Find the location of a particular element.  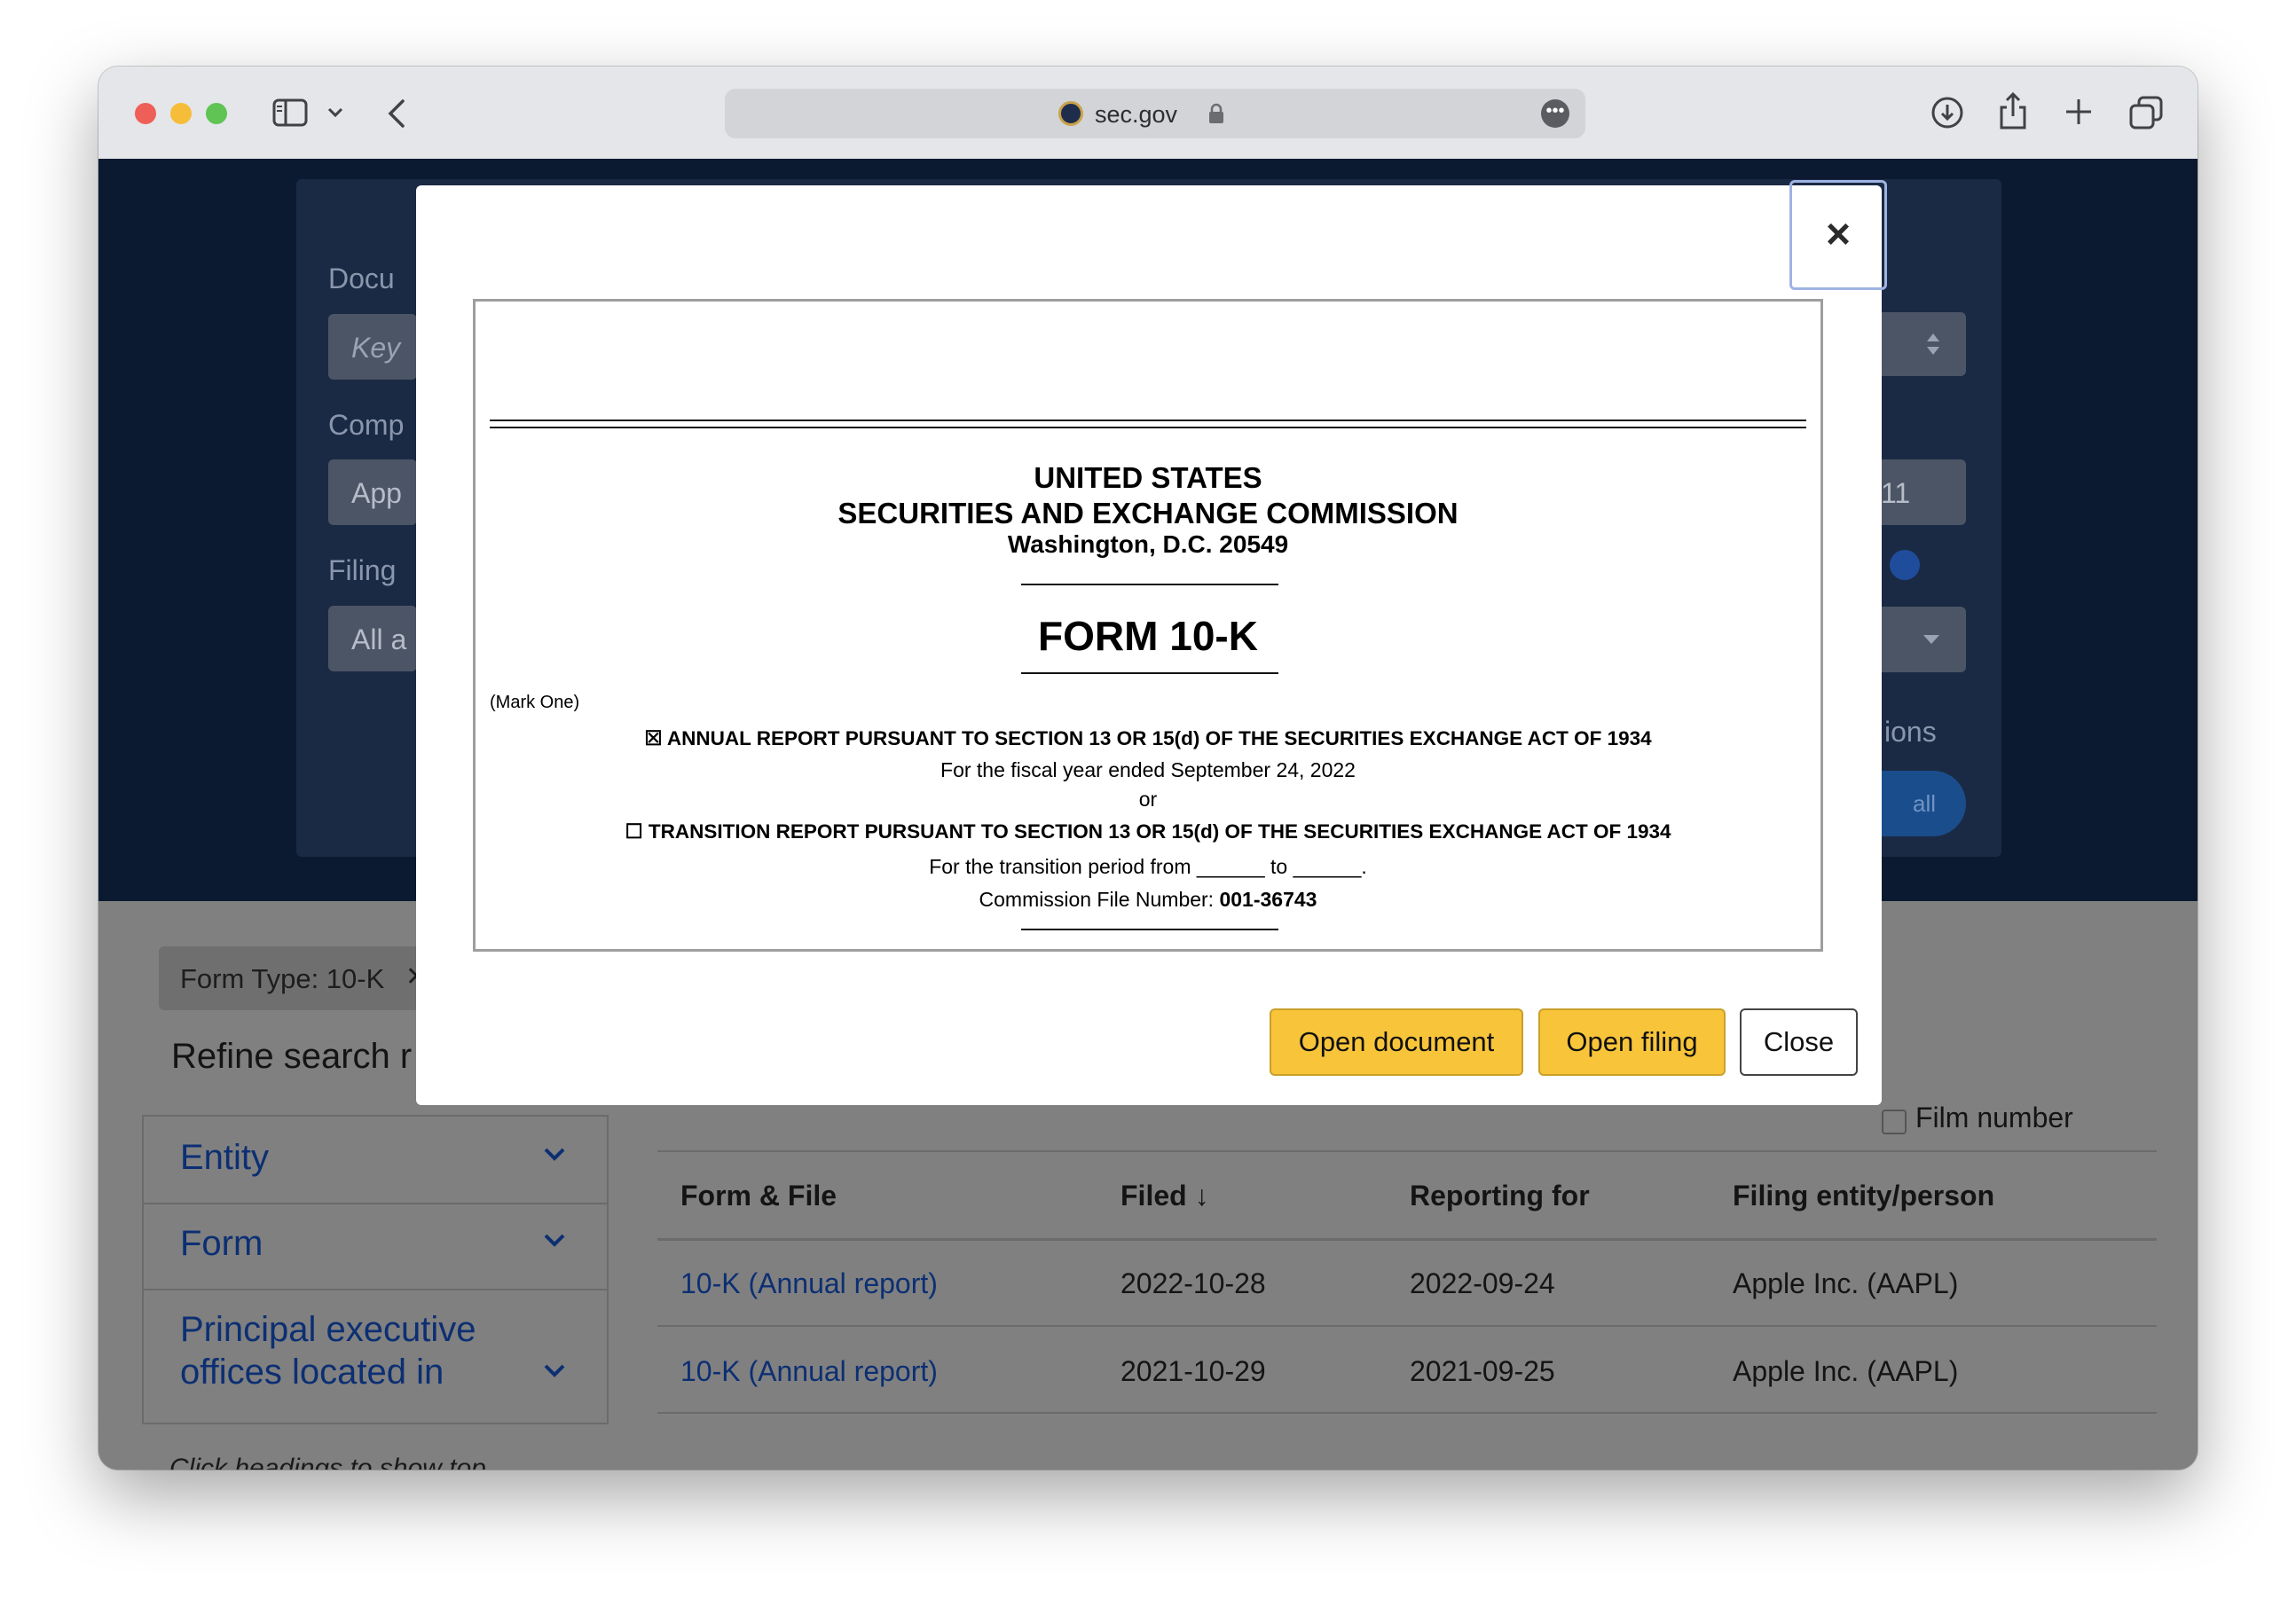

page-menu-icon: ••• is located at coordinates (1555, 113).